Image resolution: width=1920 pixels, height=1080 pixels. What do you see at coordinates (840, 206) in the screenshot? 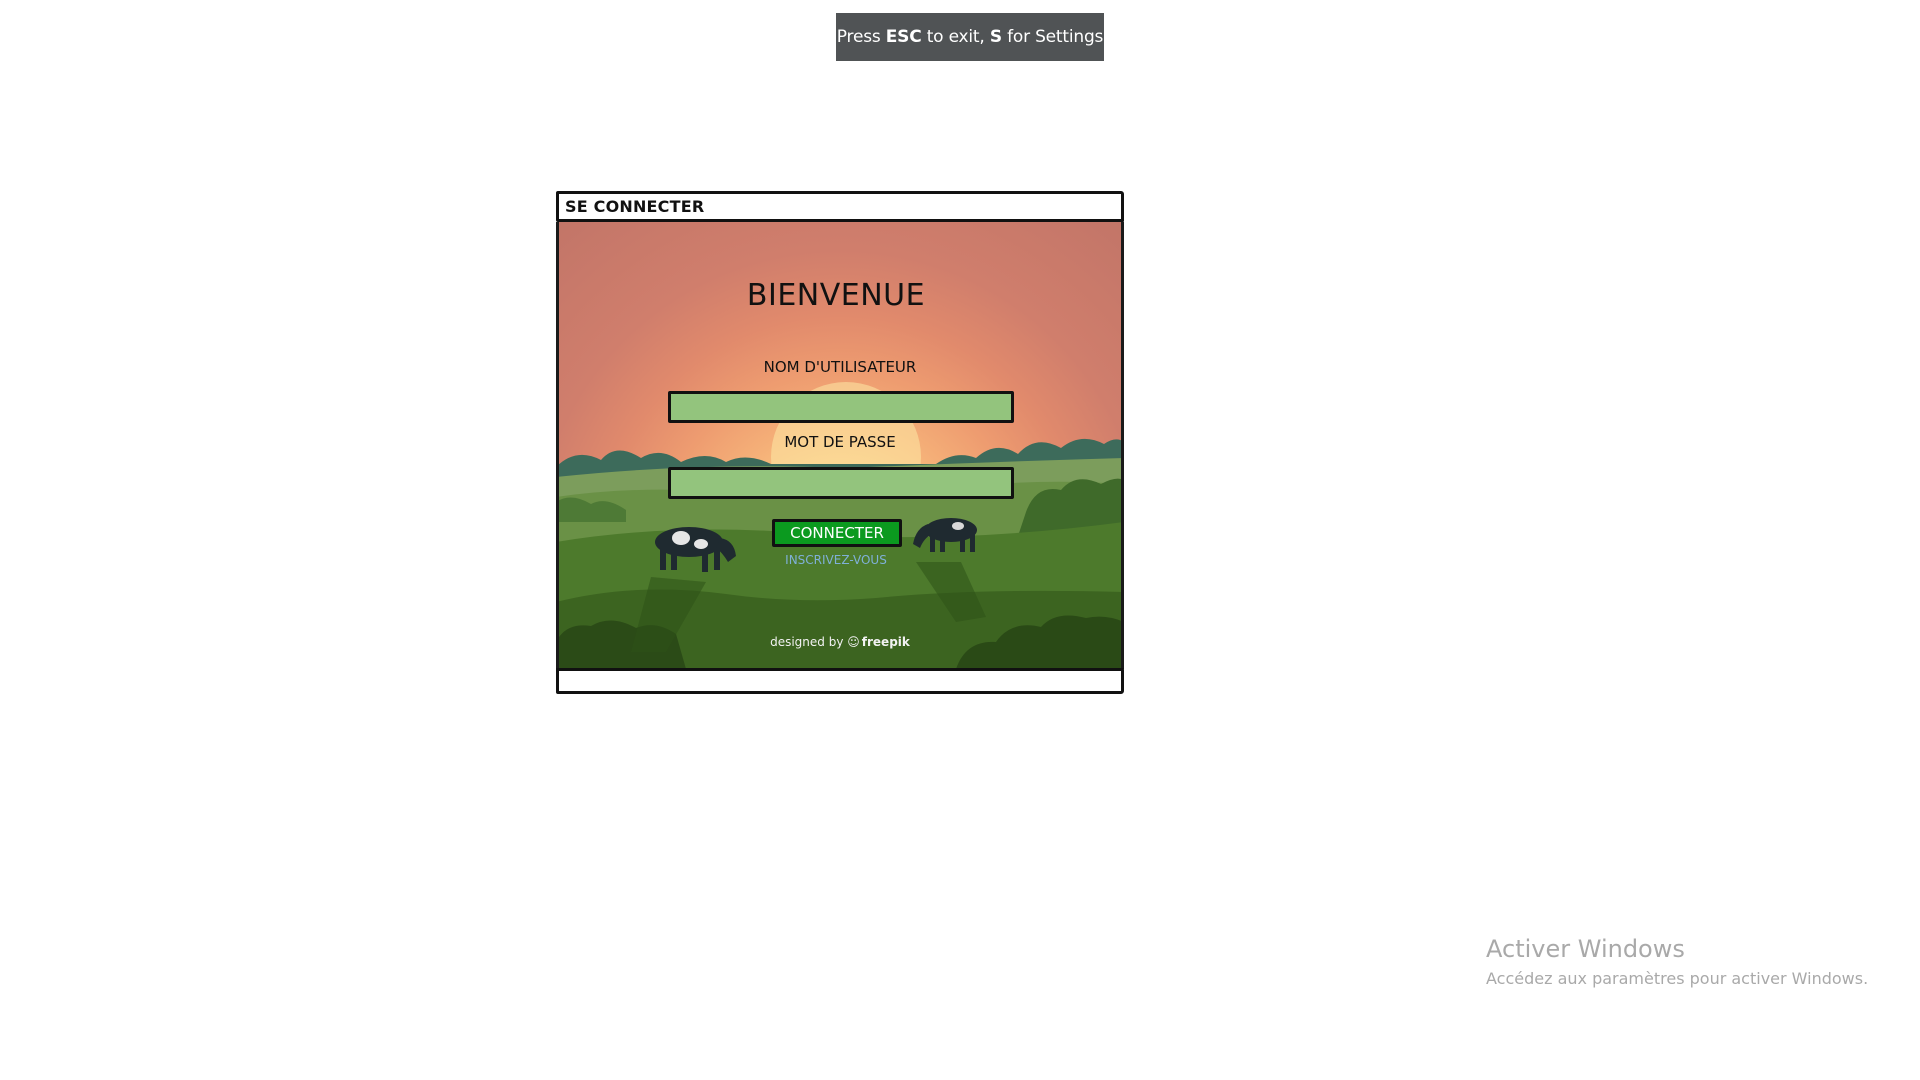
I see `window-titlebar: SE CONNECTER` at bounding box center [840, 206].